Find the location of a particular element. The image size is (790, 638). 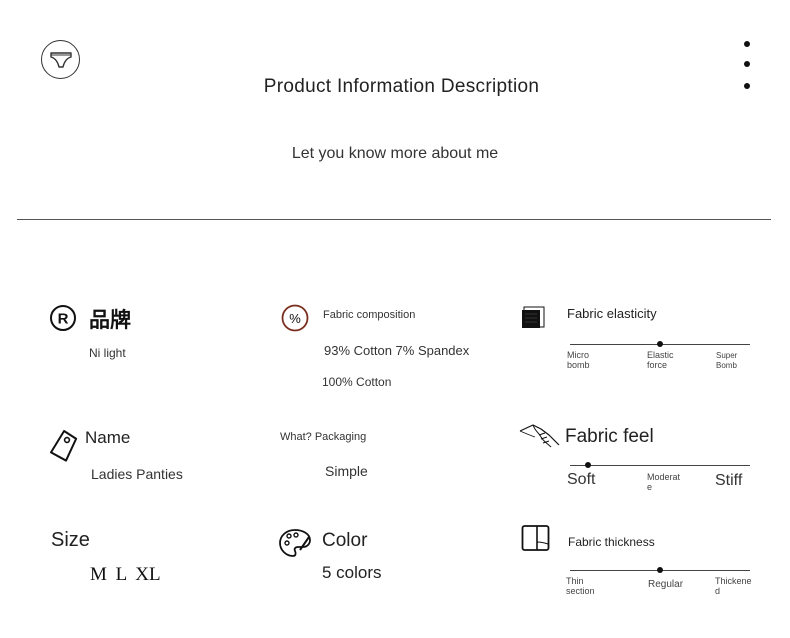

fabric-elasticity-tick-low: Micro bomb is located at coordinates (578, 360).